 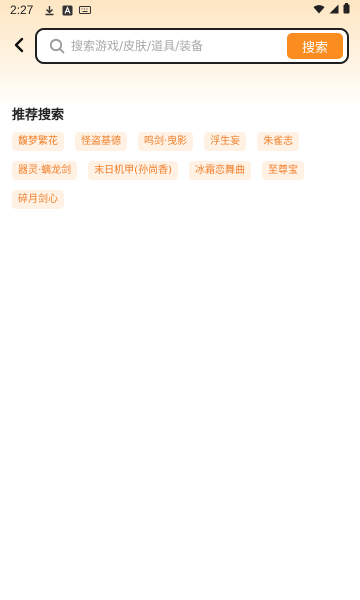 What do you see at coordinates (38, 199) in the screenshot?
I see `recommended-tag: 碎月剑心` at bounding box center [38, 199].